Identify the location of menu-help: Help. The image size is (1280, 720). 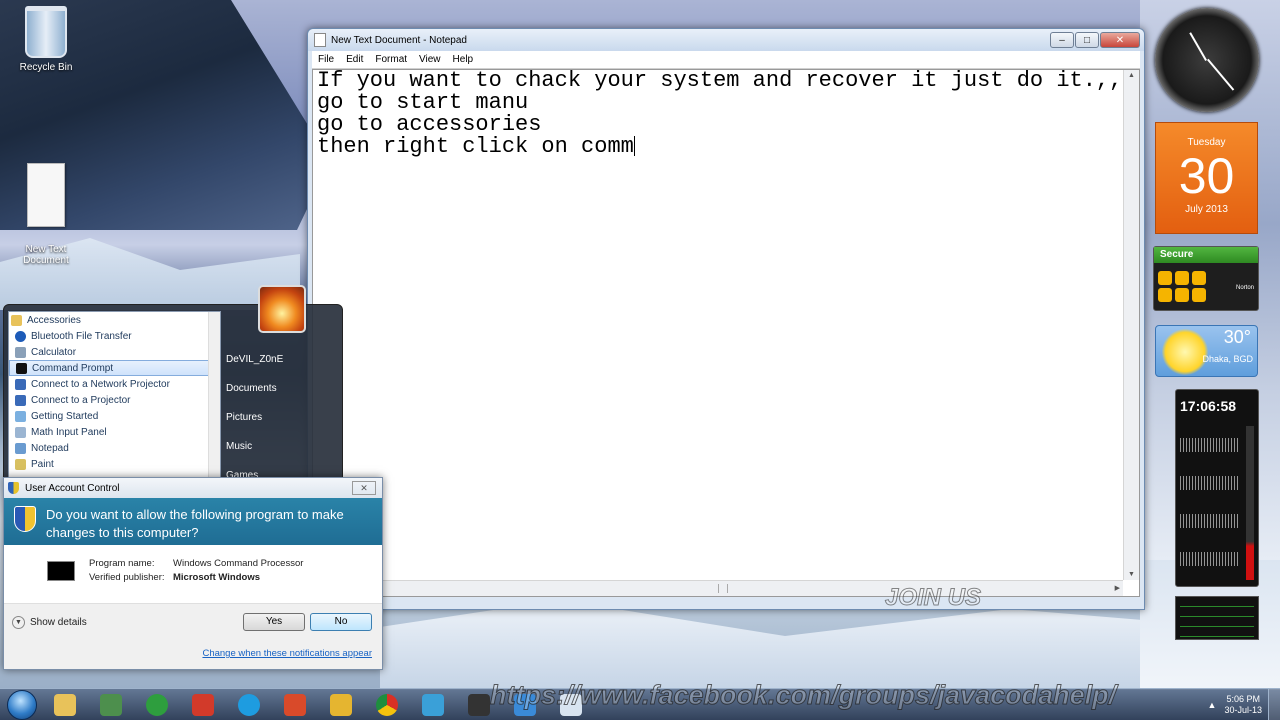
(463, 59).